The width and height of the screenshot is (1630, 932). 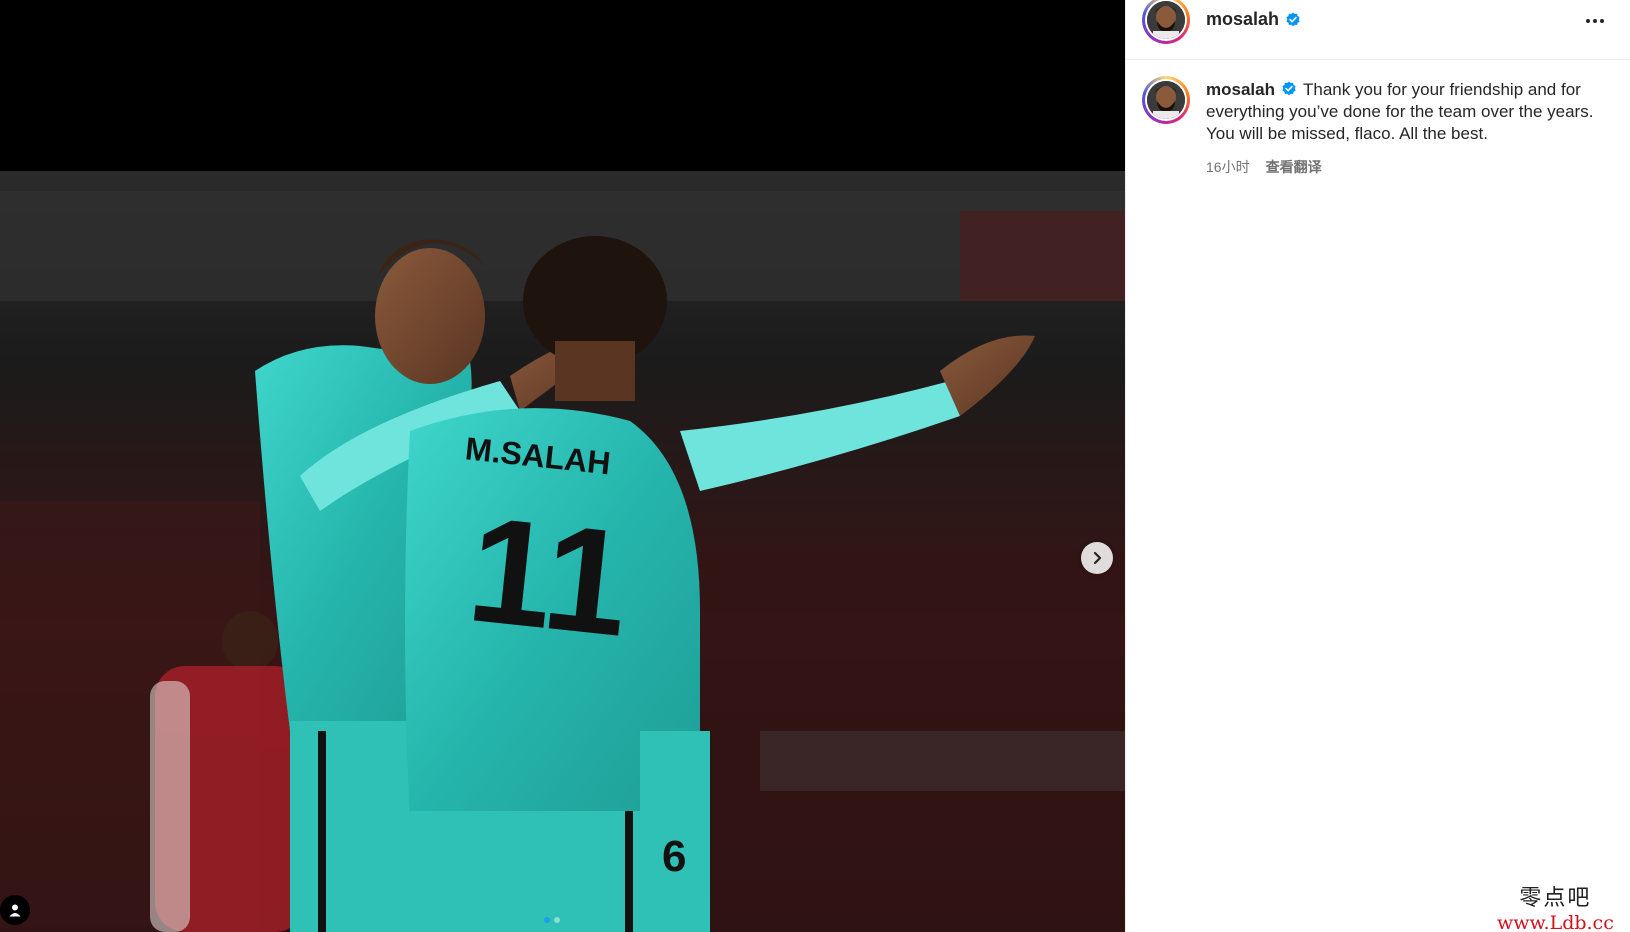 I want to click on chevron-right-icon, so click(x=1097, y=558).